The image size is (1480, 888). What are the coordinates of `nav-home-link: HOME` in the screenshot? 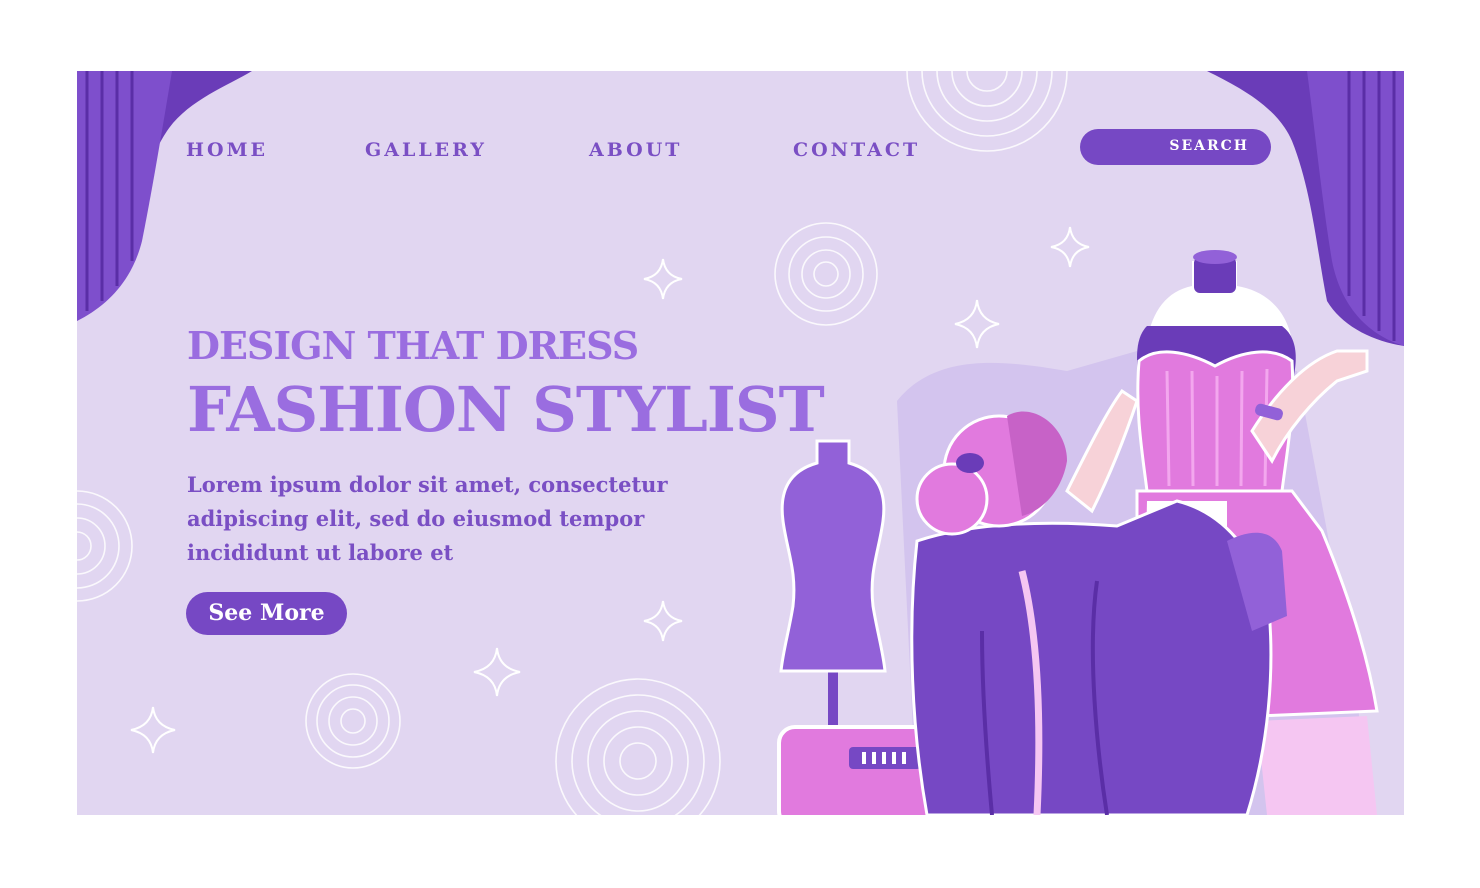 It's located at (227, 150).